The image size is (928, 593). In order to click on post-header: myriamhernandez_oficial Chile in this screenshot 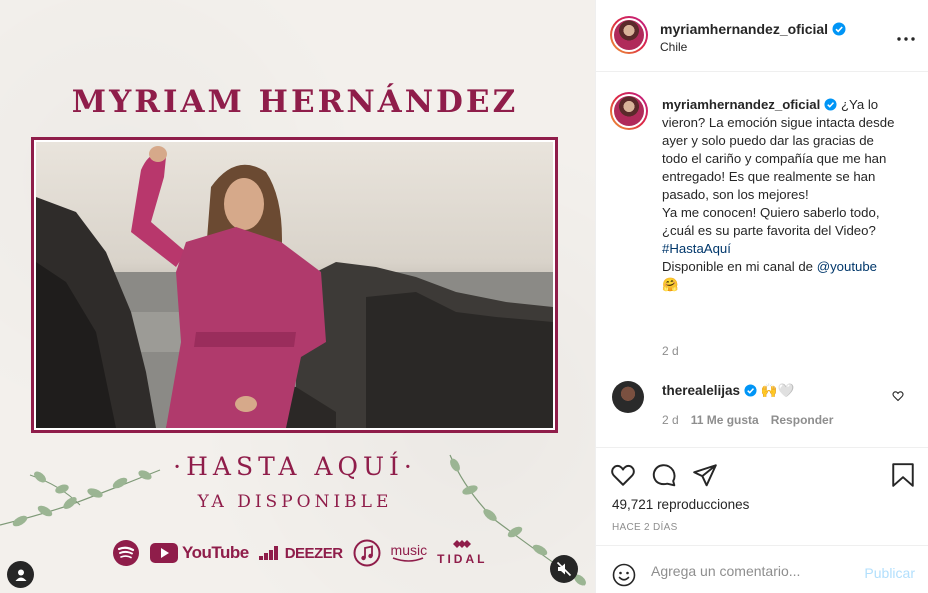, I will do `click(762, 36)`.